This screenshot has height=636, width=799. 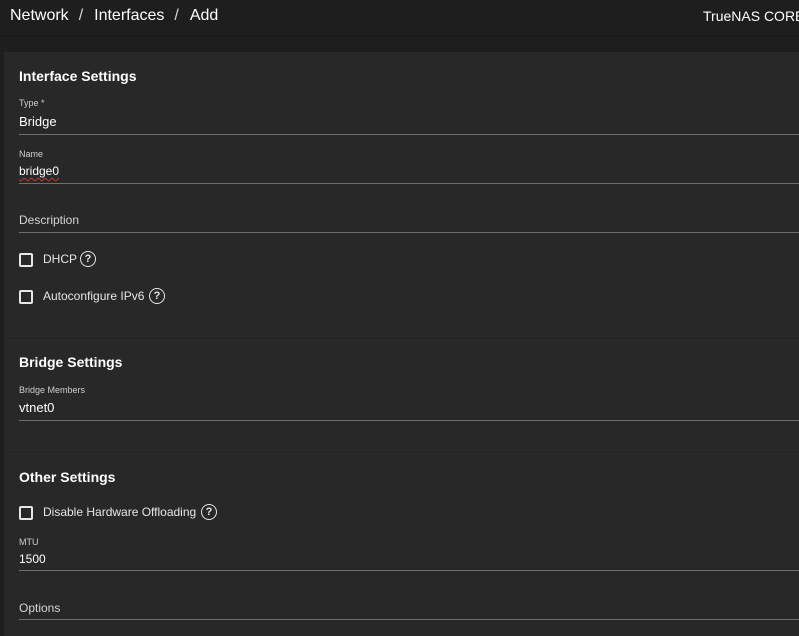 I want to click on breadcrumb-network: Network, so click(x=39, y=15).